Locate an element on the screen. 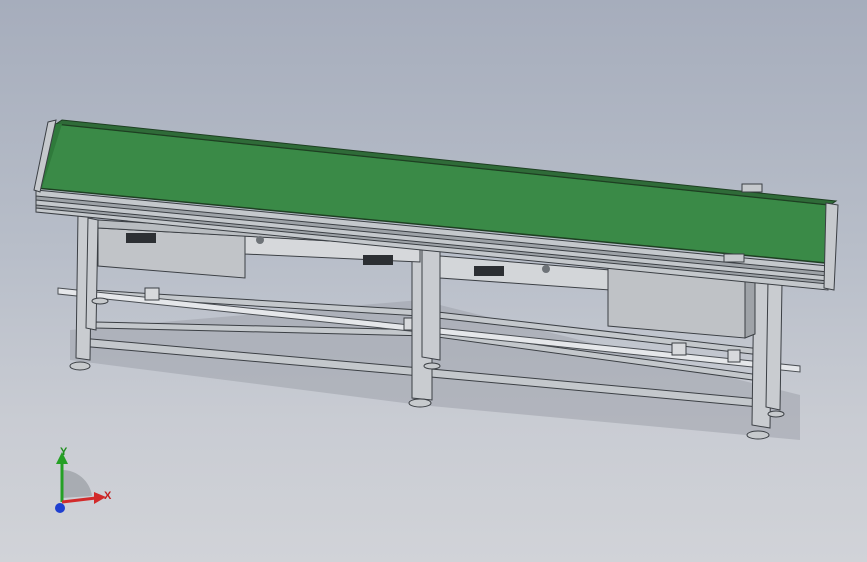  x-axis-label: X is located at coordinates (108, 496).